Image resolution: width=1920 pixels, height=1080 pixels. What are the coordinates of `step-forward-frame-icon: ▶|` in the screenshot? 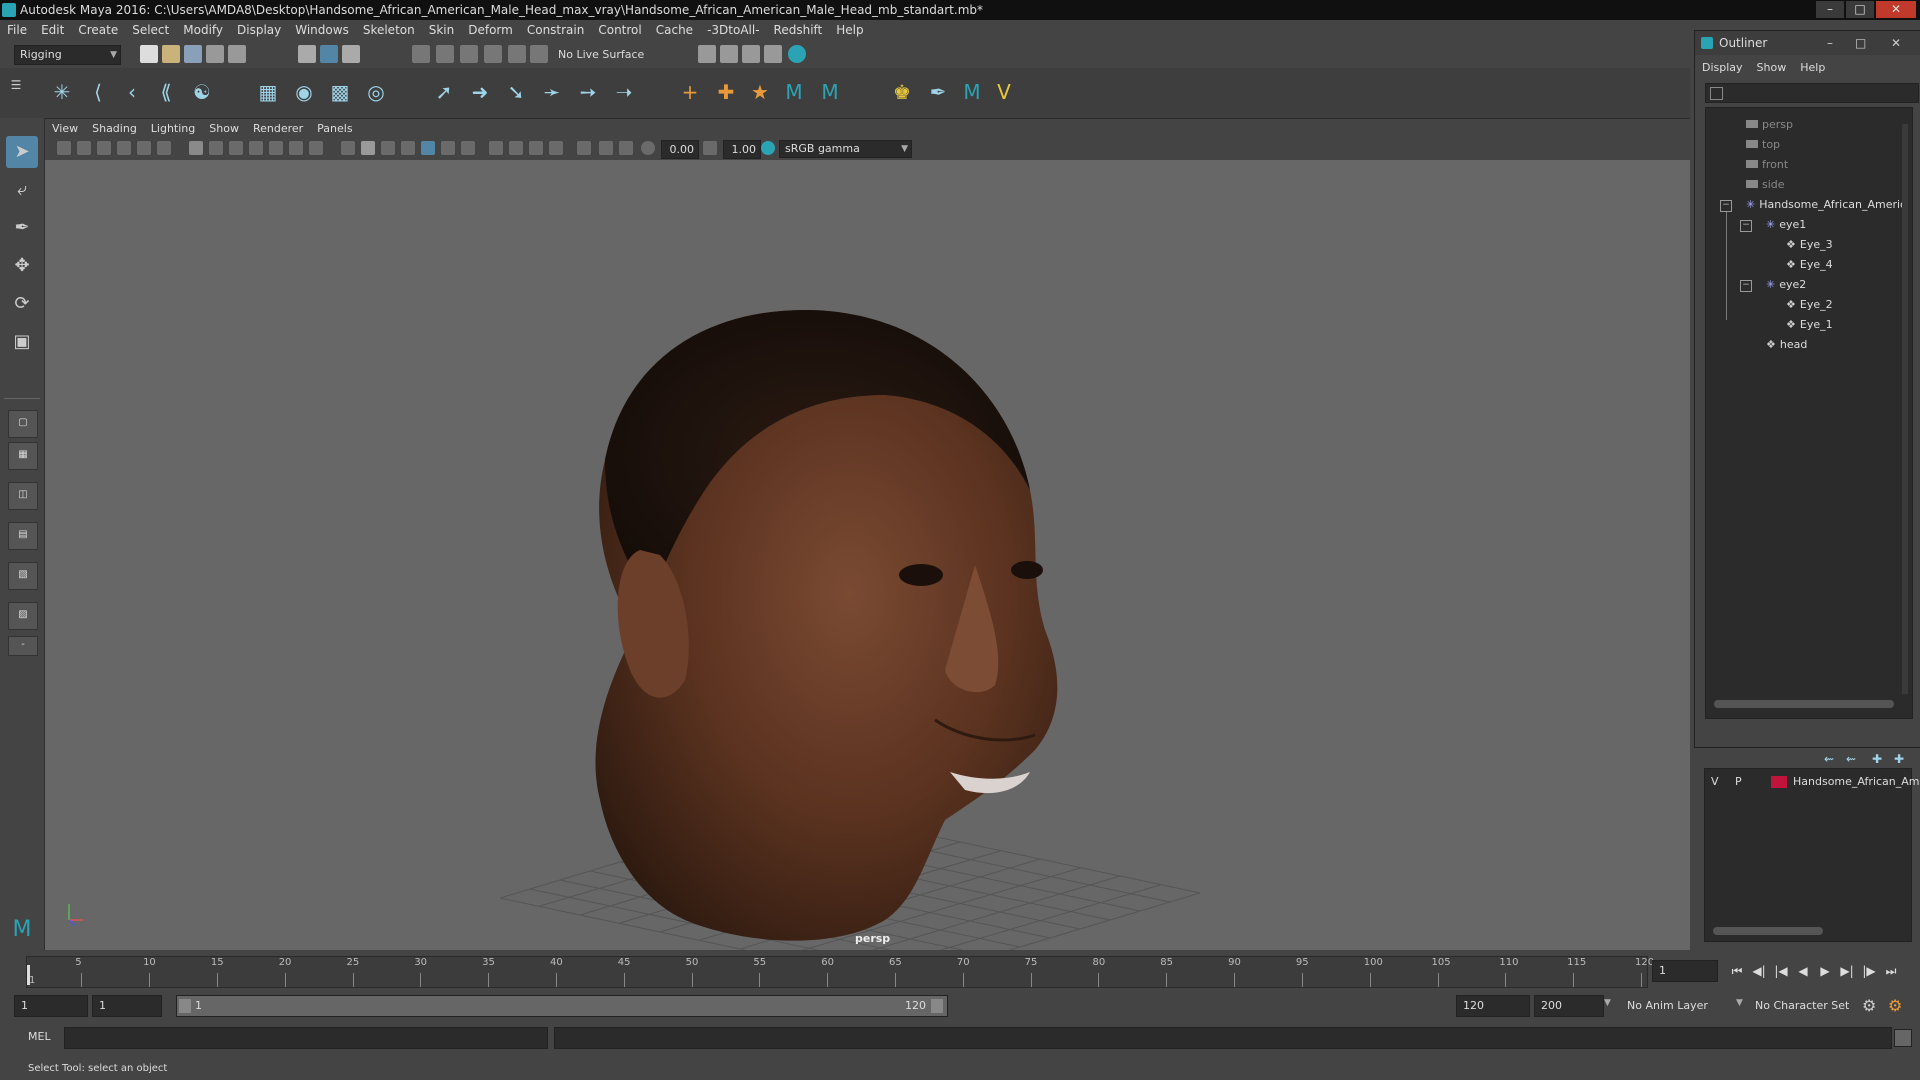 It's located at (1847, 971).